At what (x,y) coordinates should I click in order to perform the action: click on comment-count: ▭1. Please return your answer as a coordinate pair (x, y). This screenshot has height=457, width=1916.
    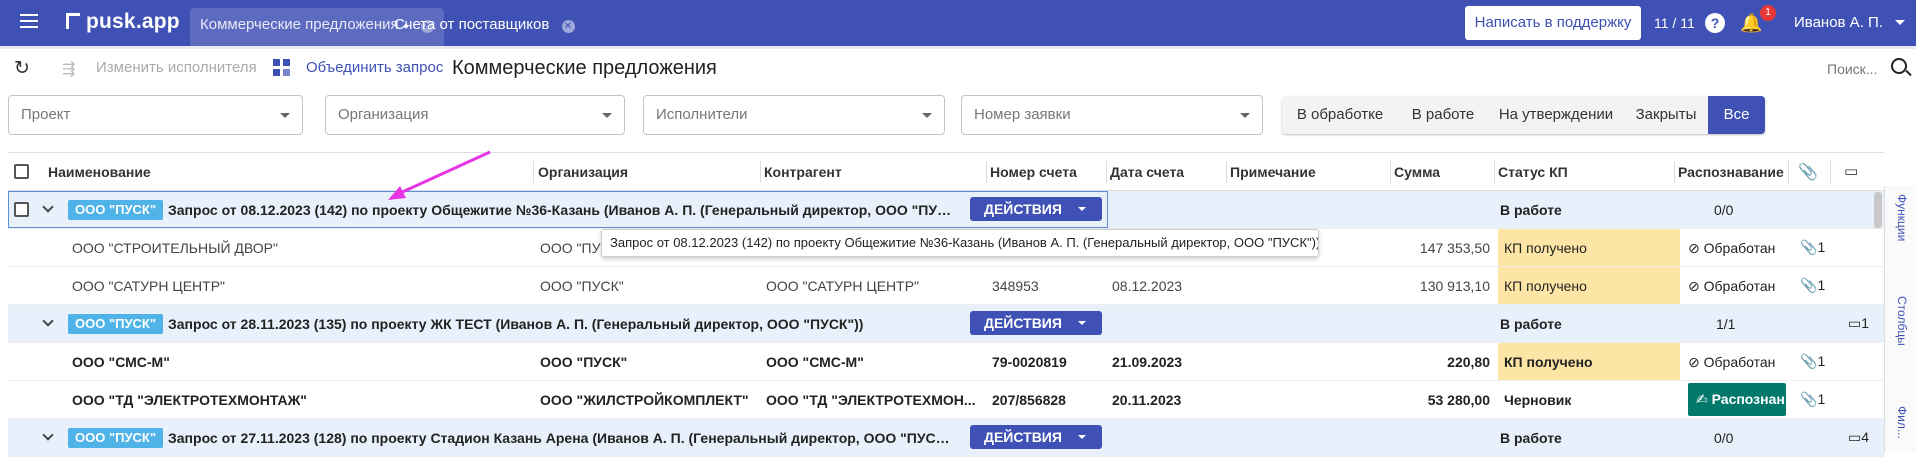
    Looking at the image, I should click on (1858, 323).